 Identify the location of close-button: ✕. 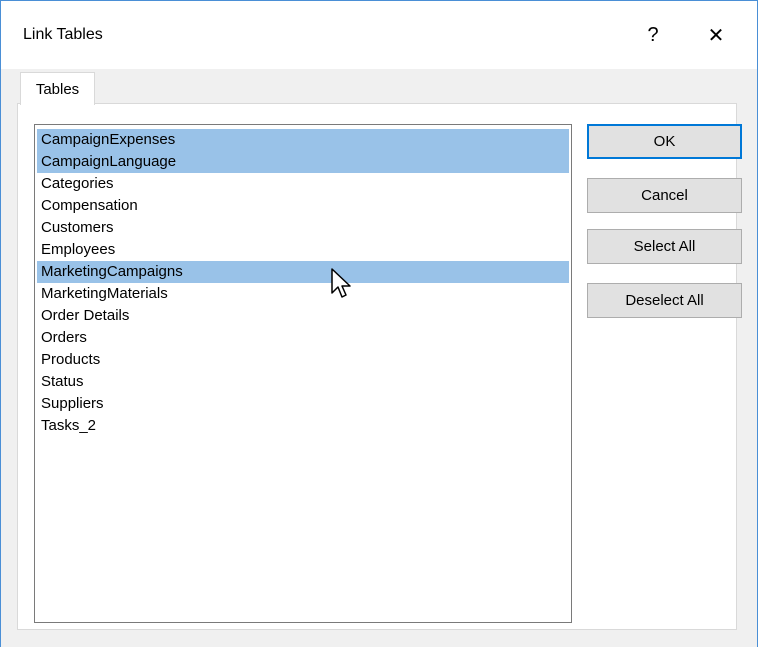
(716, 35).